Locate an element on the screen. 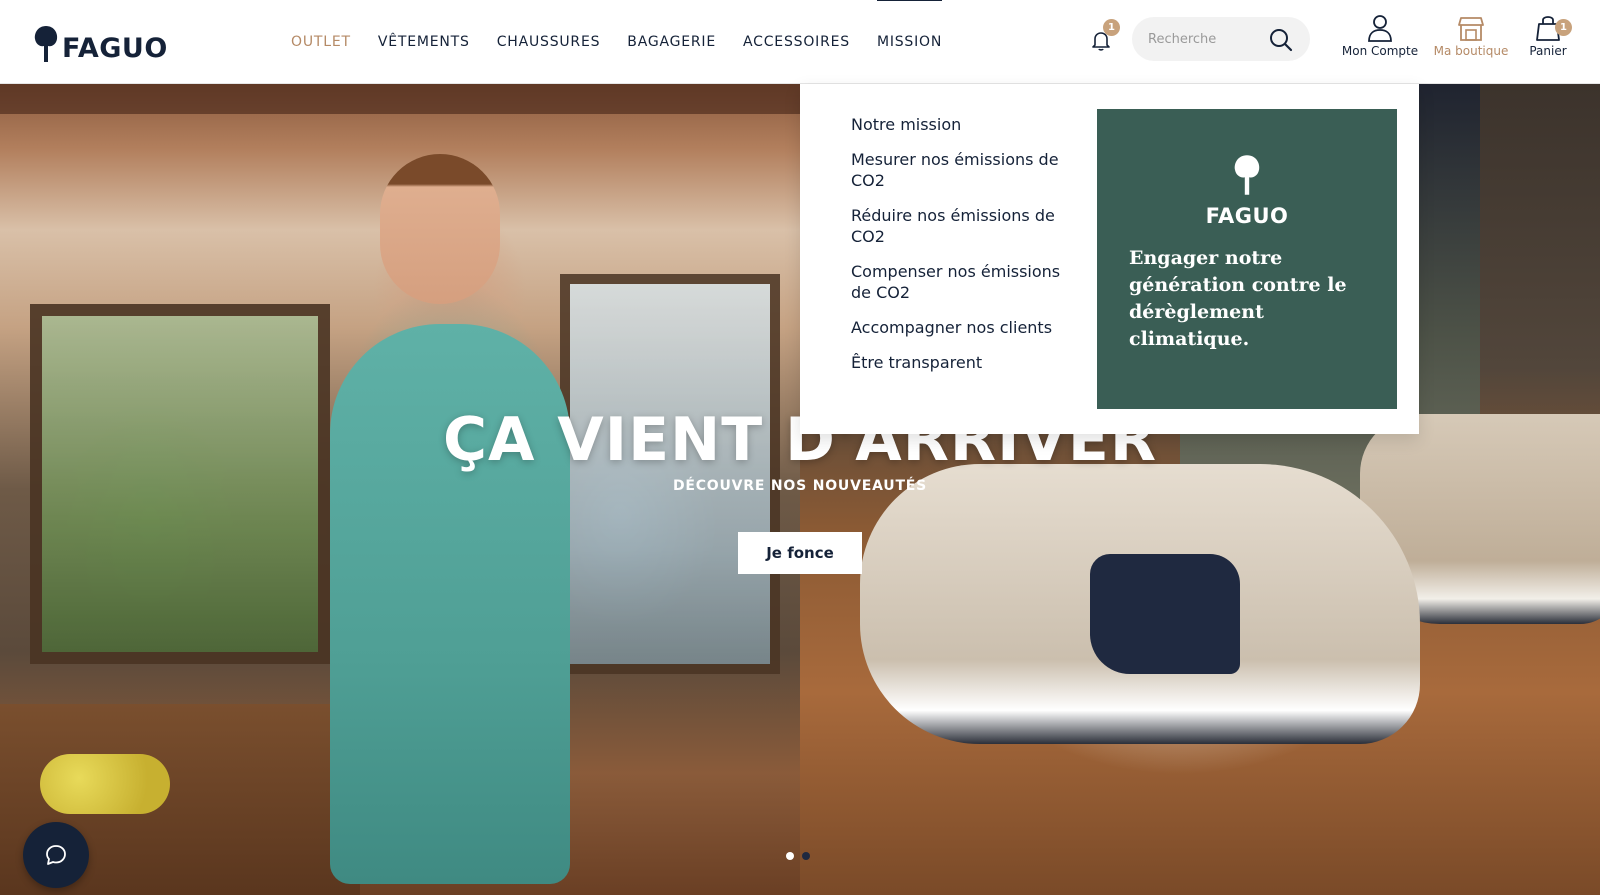  chat-button is located at coordinates (56, 855).